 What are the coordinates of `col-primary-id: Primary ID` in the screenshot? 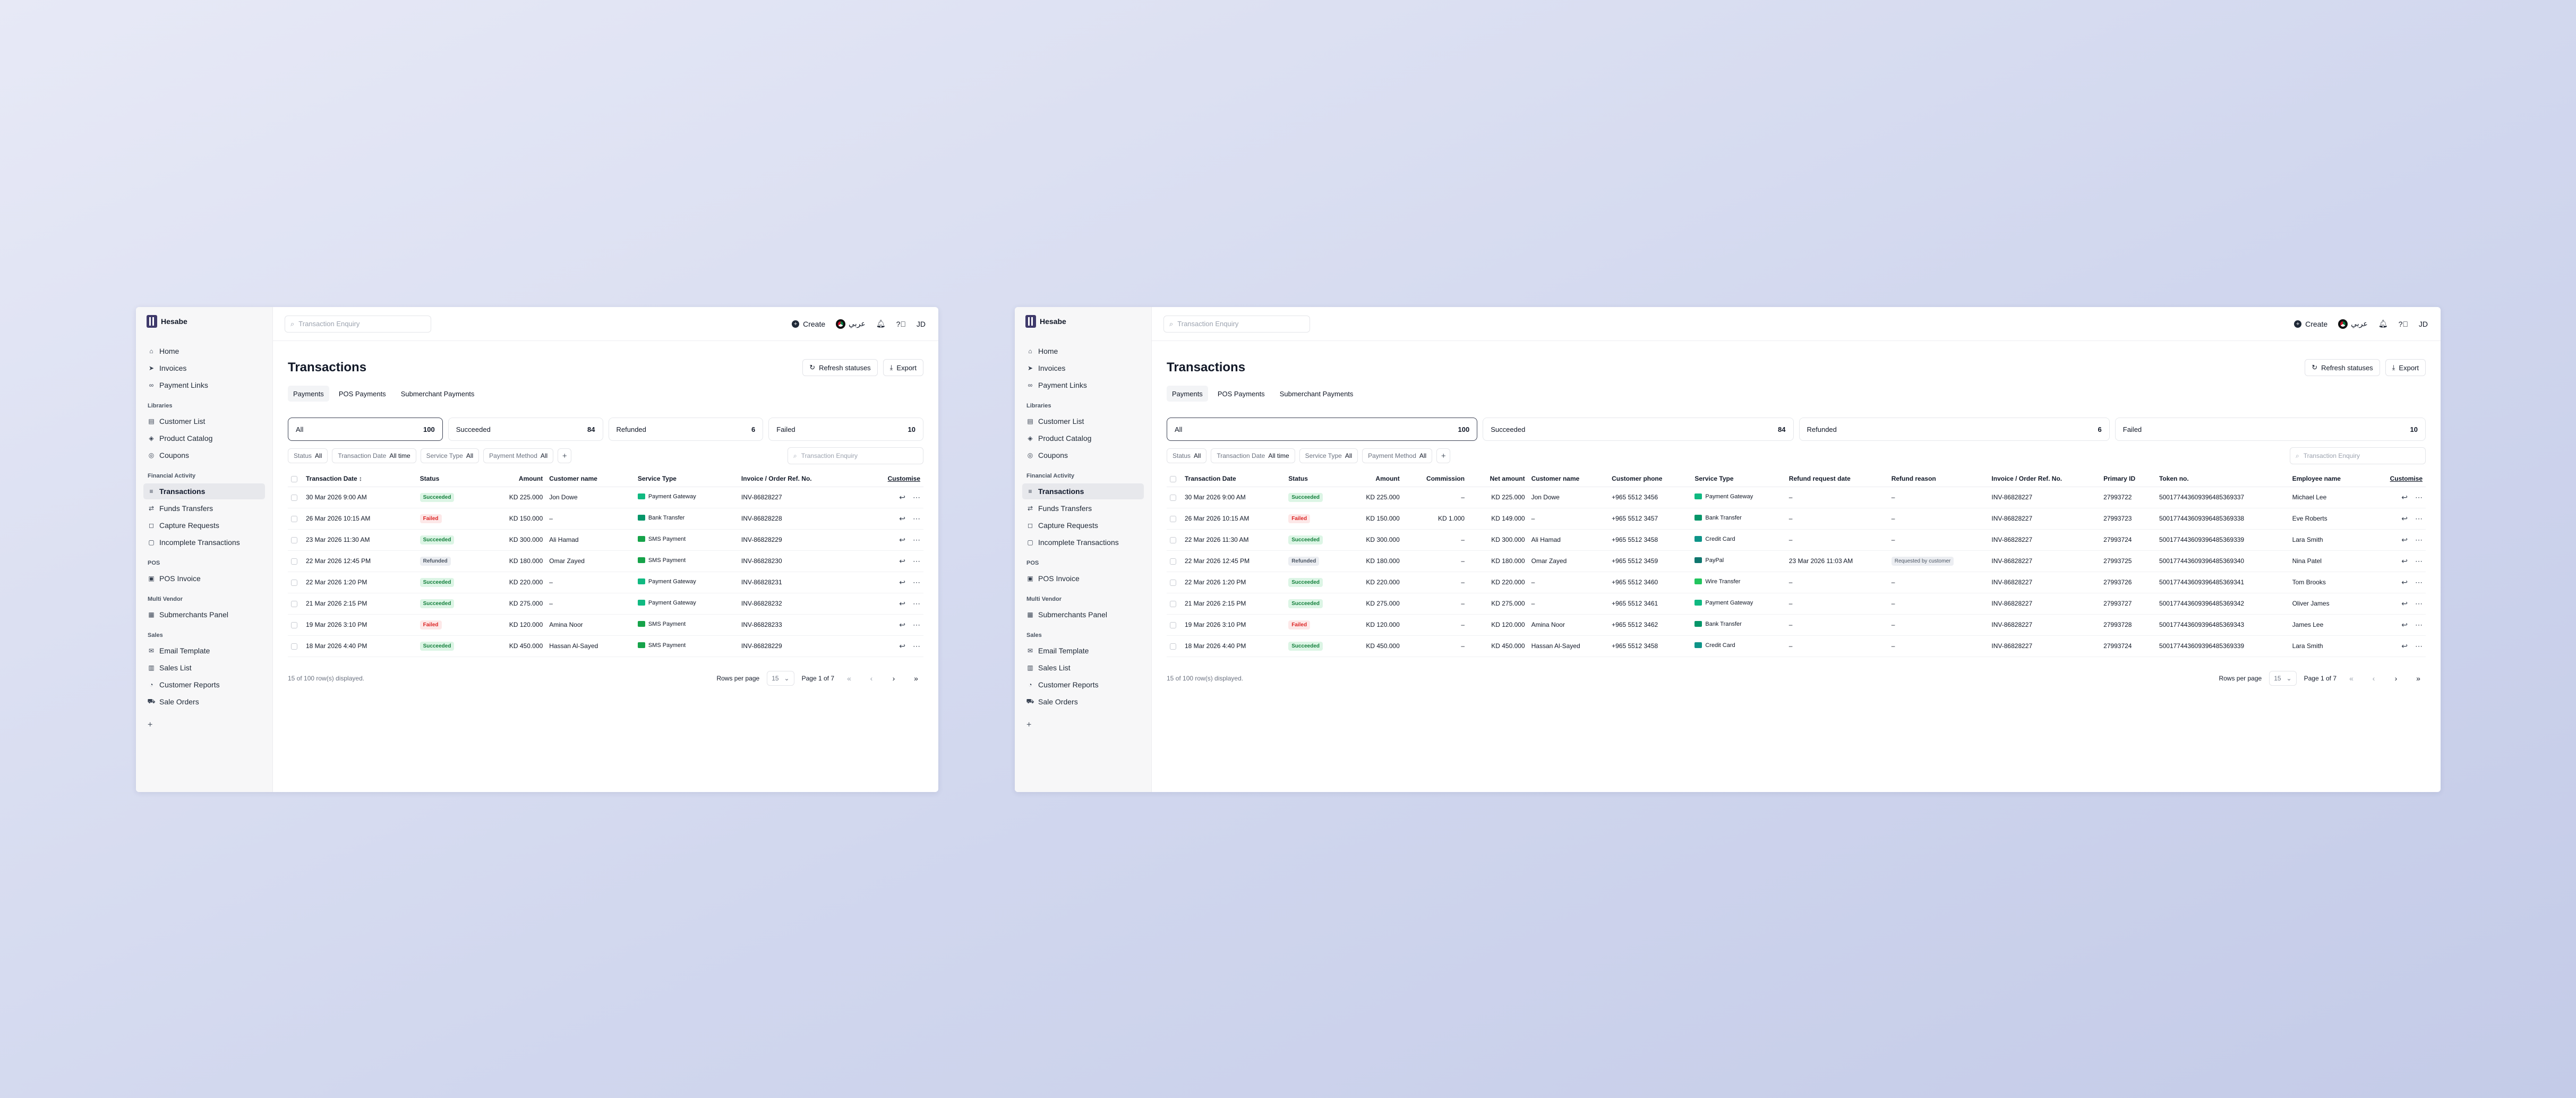 It's located at (2128, 479).